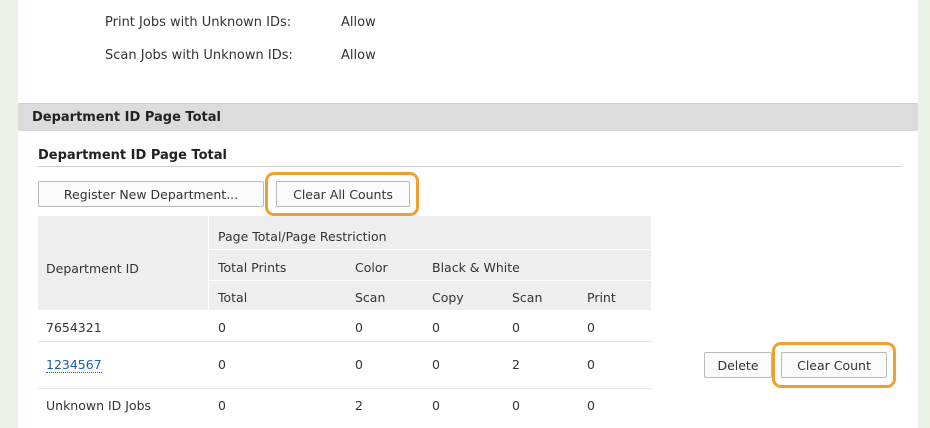 Image resolution: width=930 pixels, height=428 pixels. Describe the element at coordinates (834, 365) in the screenshot. I see `clear-count-button: Clear Count` at that location.